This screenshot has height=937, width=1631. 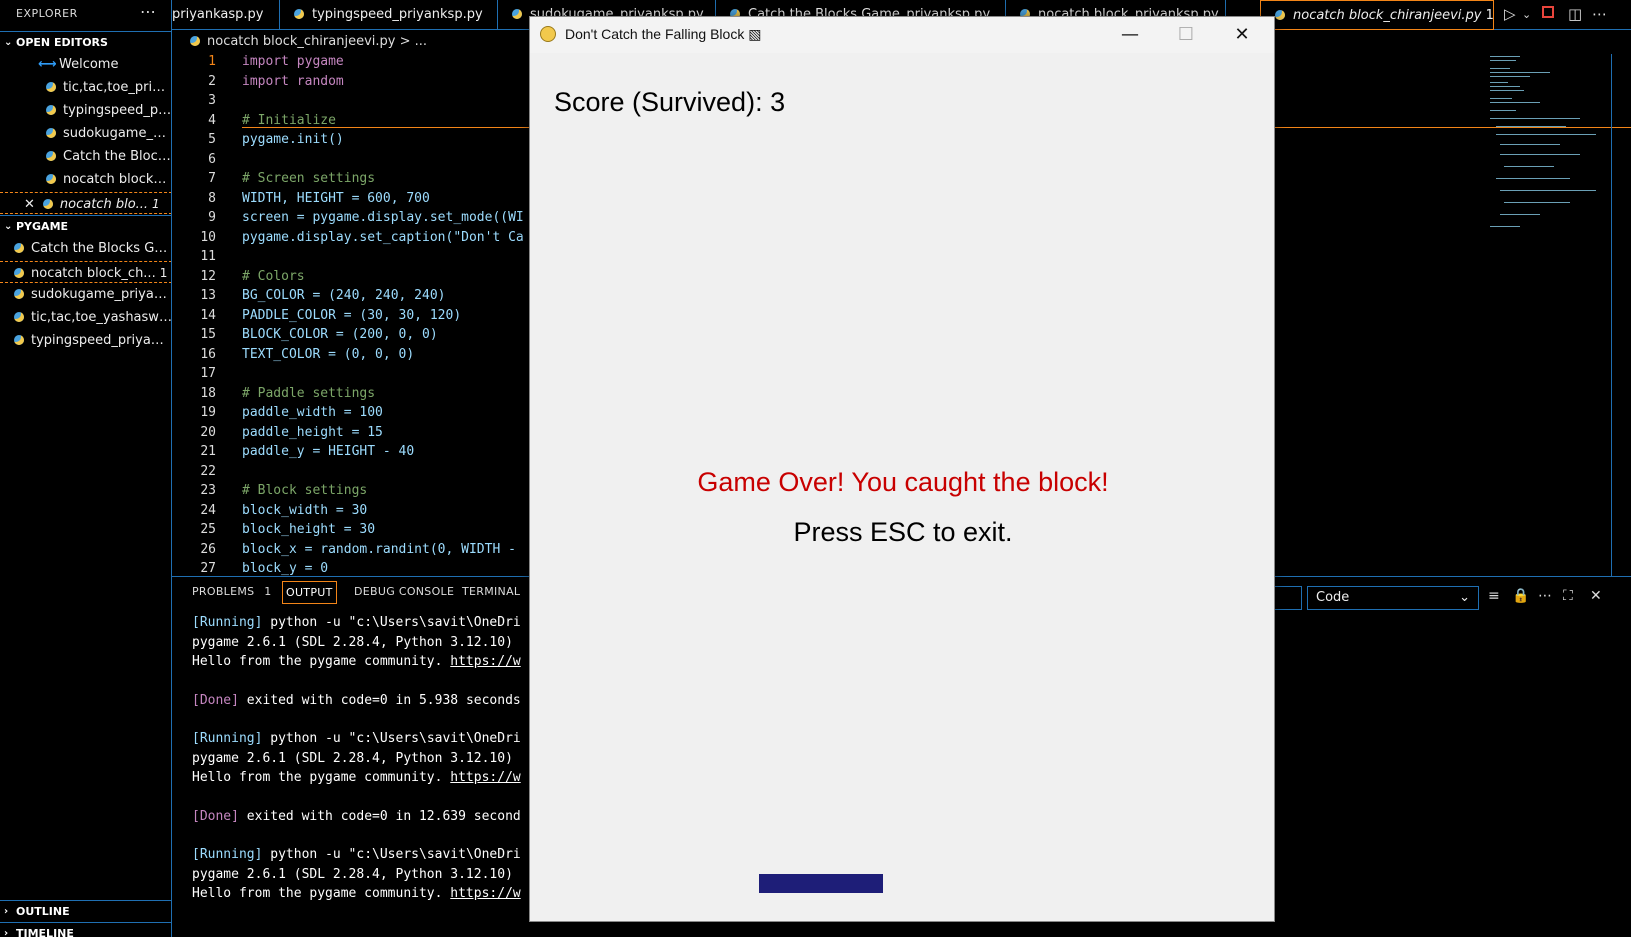 I want to click on split-editor-icon: ◫, so click(x=1575, y=14).